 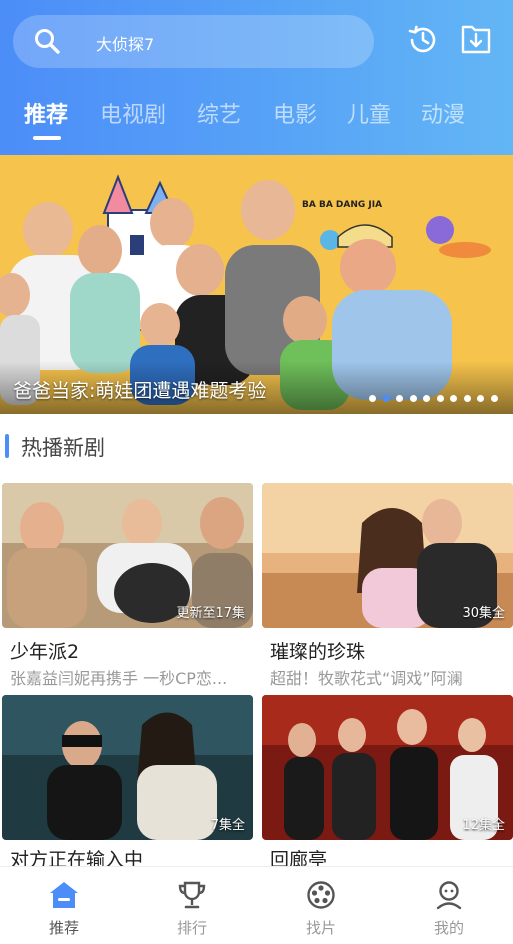 I want to click on nav-label: 排行, so click(x=191, y=928).